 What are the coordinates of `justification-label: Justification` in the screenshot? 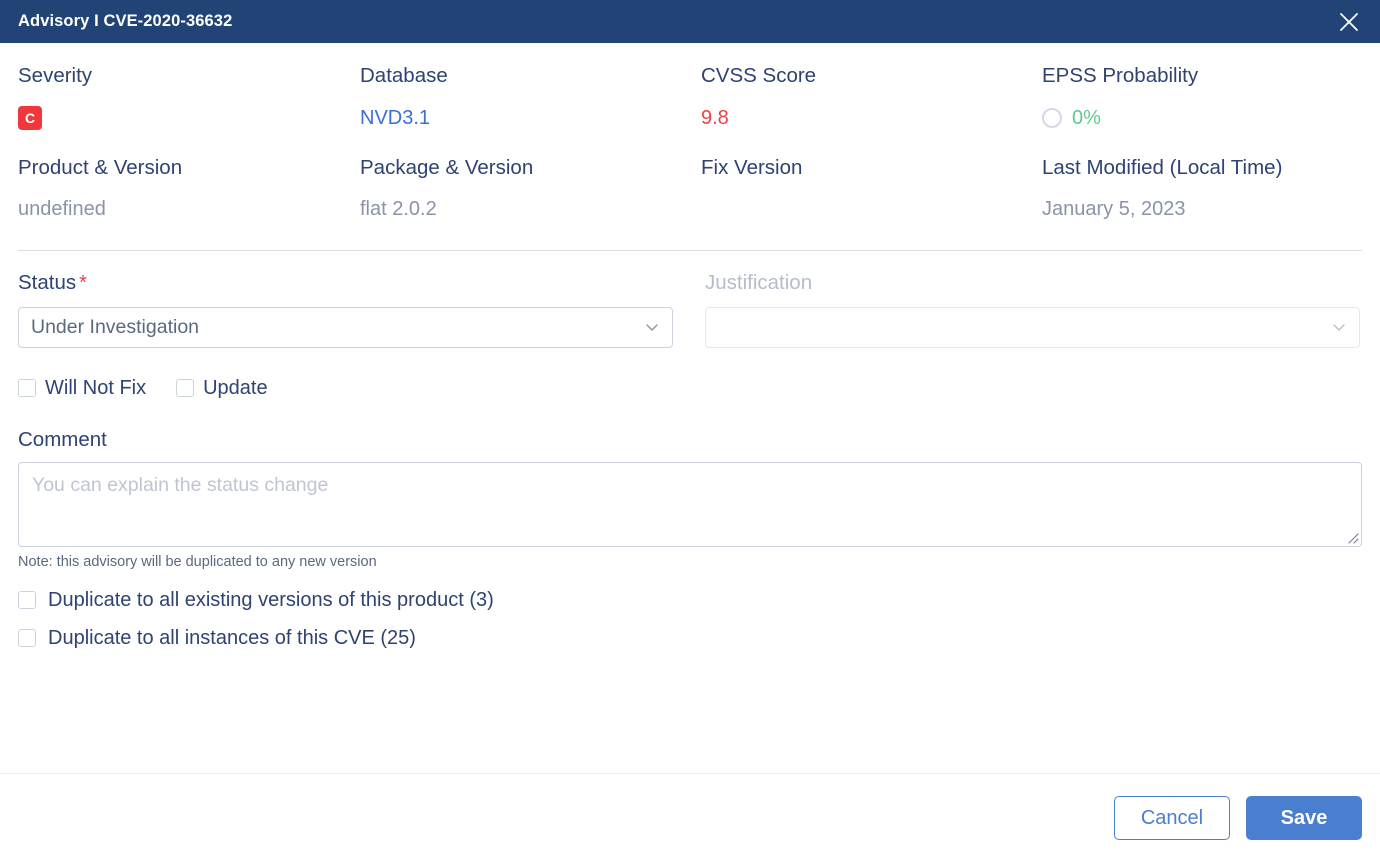 It's located at (759, 283).